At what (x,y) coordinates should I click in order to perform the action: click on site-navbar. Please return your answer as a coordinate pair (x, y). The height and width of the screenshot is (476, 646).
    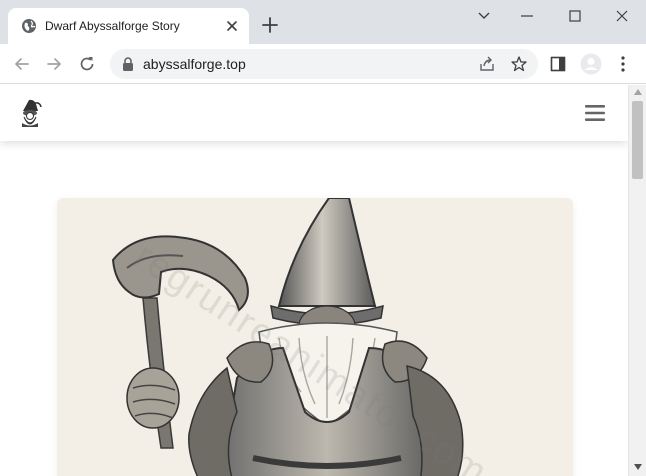
    Looking at the image, I should click on (314, 113).